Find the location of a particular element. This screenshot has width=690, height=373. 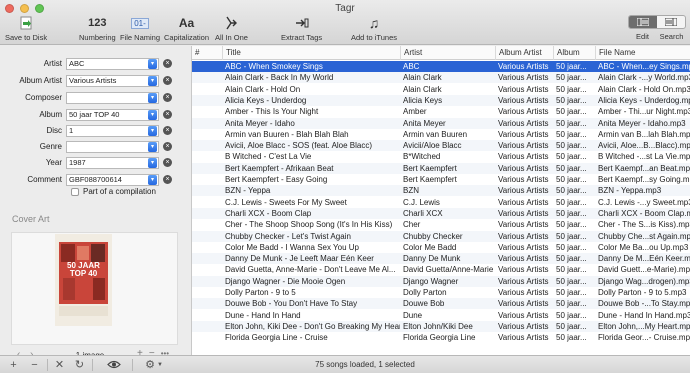

field-input: GBF088700614 ▾ is located at coordinates (112, 179).